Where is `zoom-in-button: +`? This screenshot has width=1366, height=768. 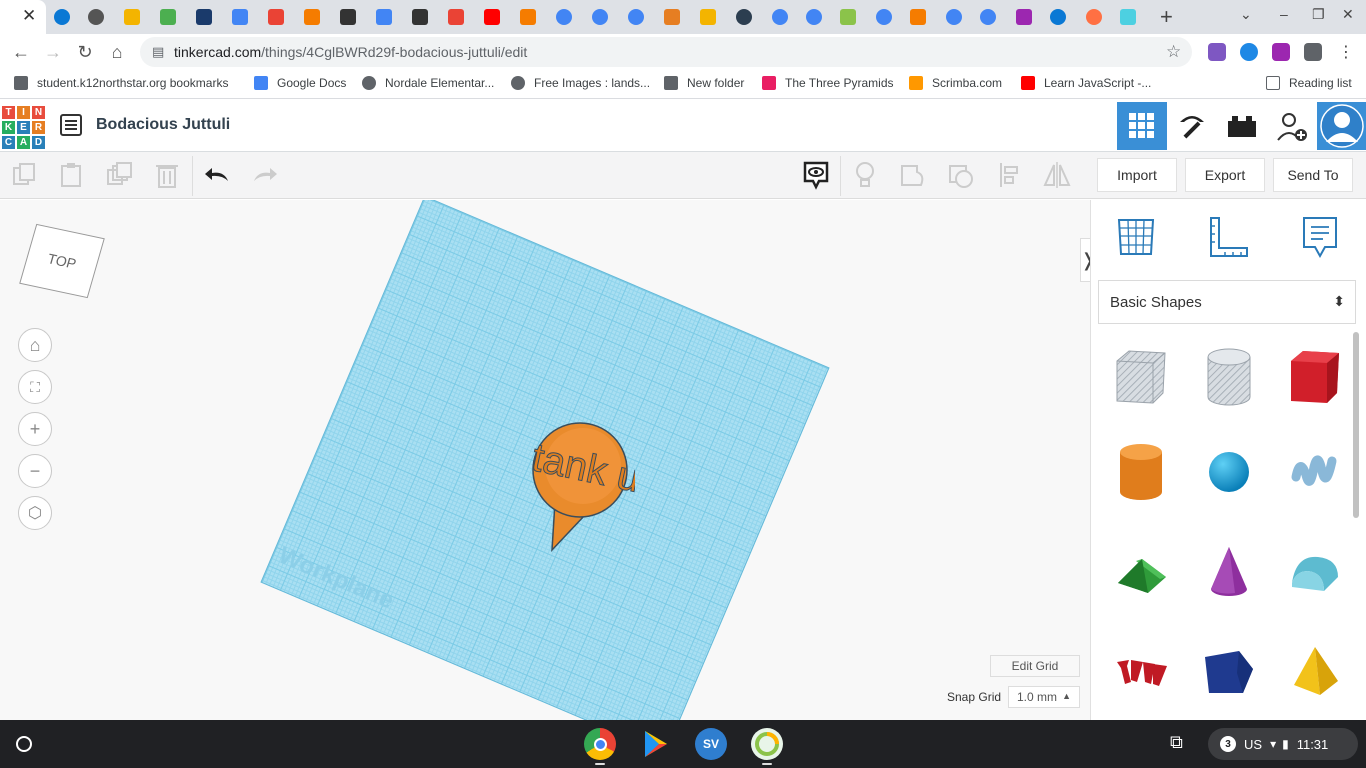 zoom-in-button: + is located at coordinates (35, 429).